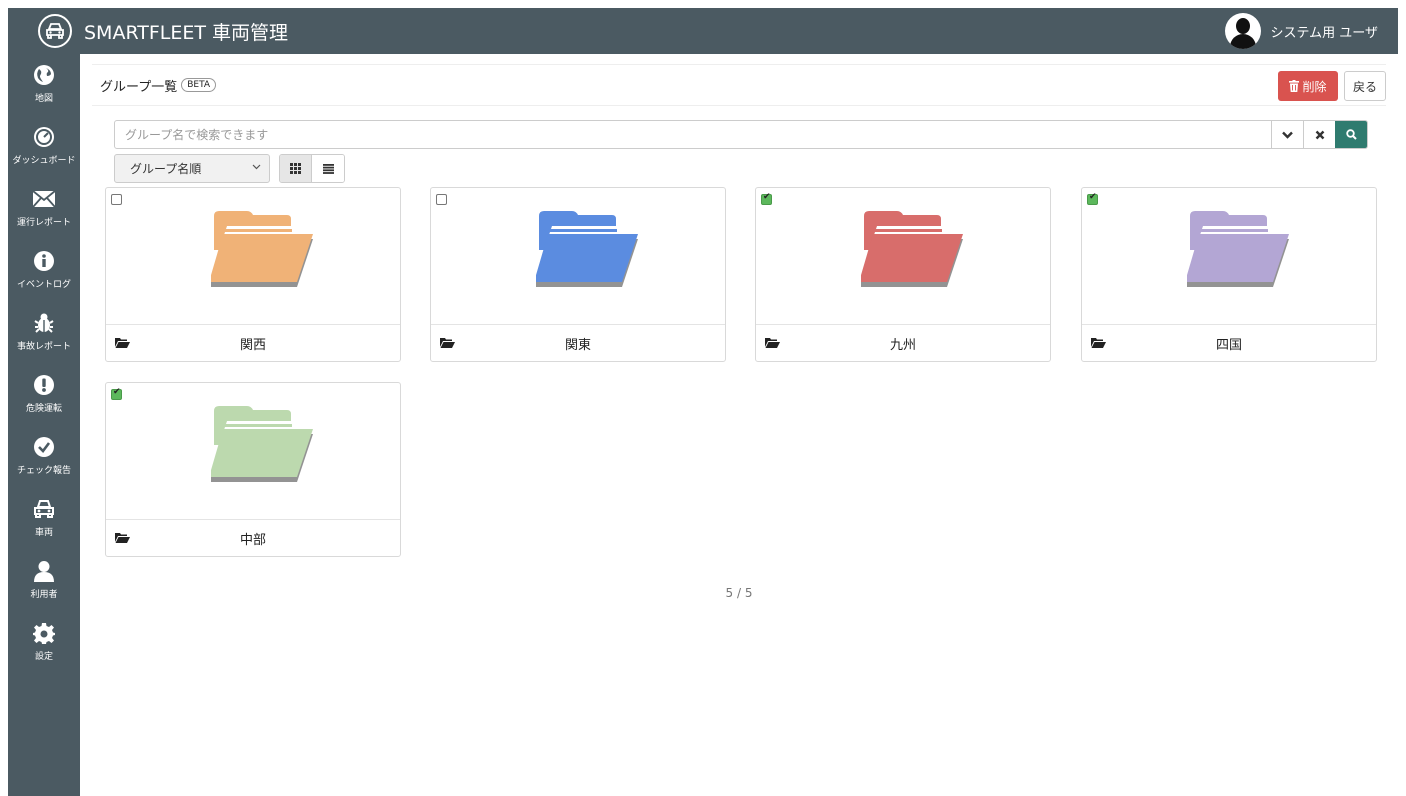 Image resolution: width=1406 pixels, height=796 pixels. I want to click on sidebar-item-label: 運行レポート, so click(43, 223).